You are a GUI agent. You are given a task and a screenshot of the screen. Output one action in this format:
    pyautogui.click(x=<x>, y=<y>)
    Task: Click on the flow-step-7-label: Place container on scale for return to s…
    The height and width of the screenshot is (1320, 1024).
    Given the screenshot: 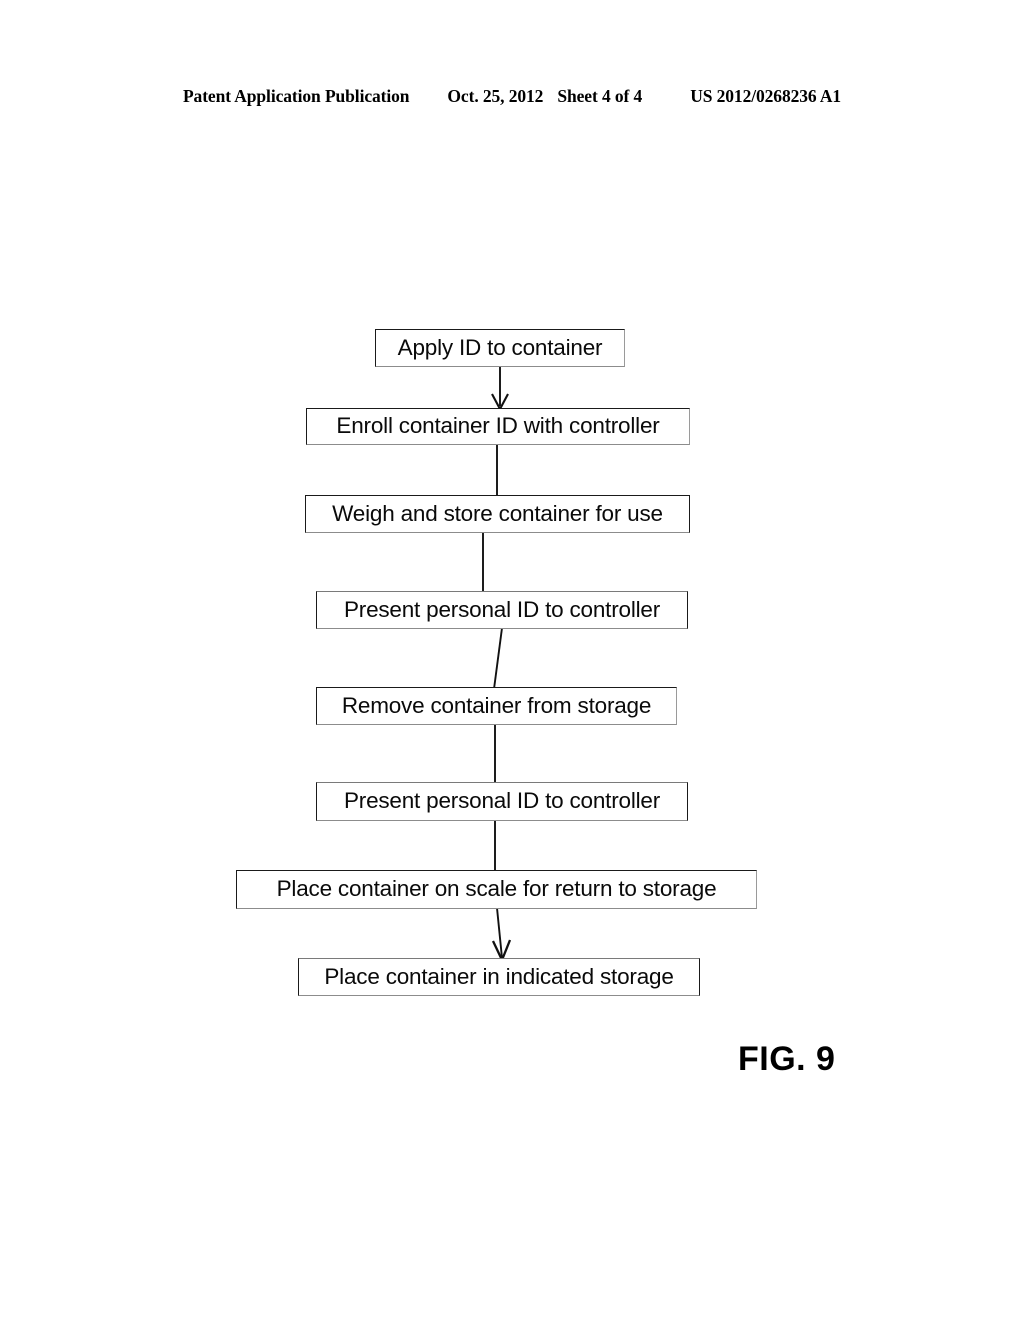 What is the action you would take?
    pyautogui.click(x=496, y=889)
    